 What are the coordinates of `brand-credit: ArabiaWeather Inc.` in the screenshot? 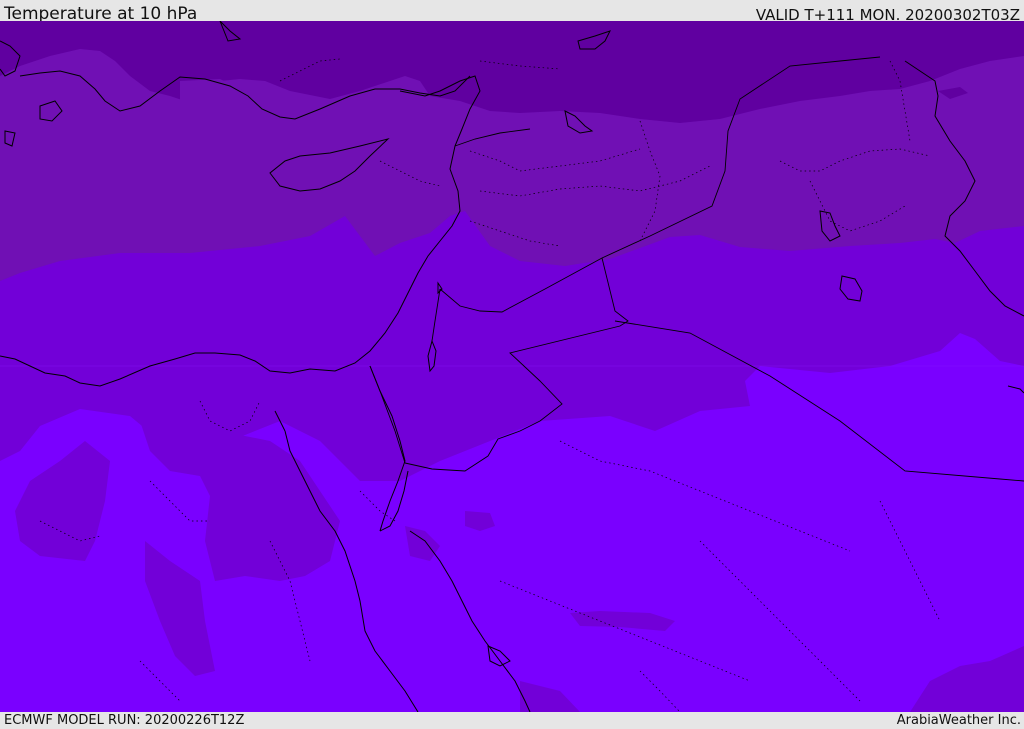 It's located at (958, 720).